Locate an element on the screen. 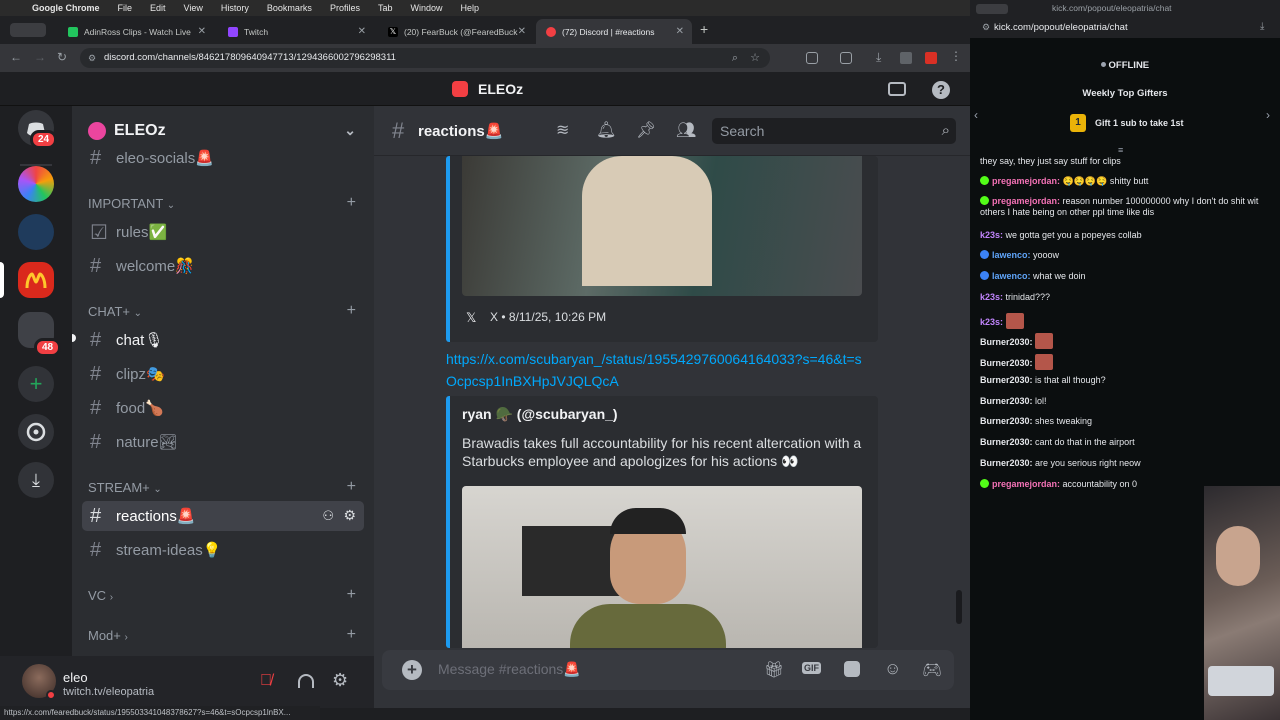 The height and width of the screenshot is (720, 1280). channel-chat: # chat🎙 is located at coordinates (223, 340).